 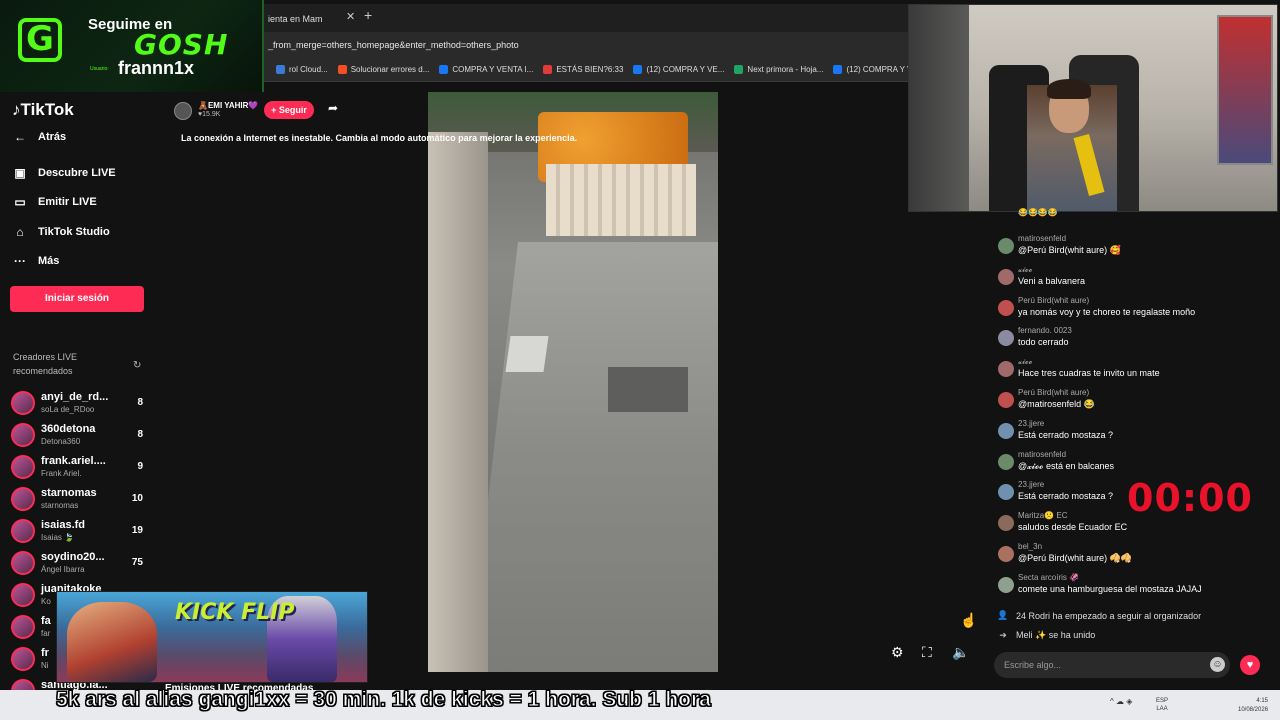 What do you see at coordinates (1162, 709) in the screenshot?
I see `language-line: LAA` at bounding box center [1162, 709].